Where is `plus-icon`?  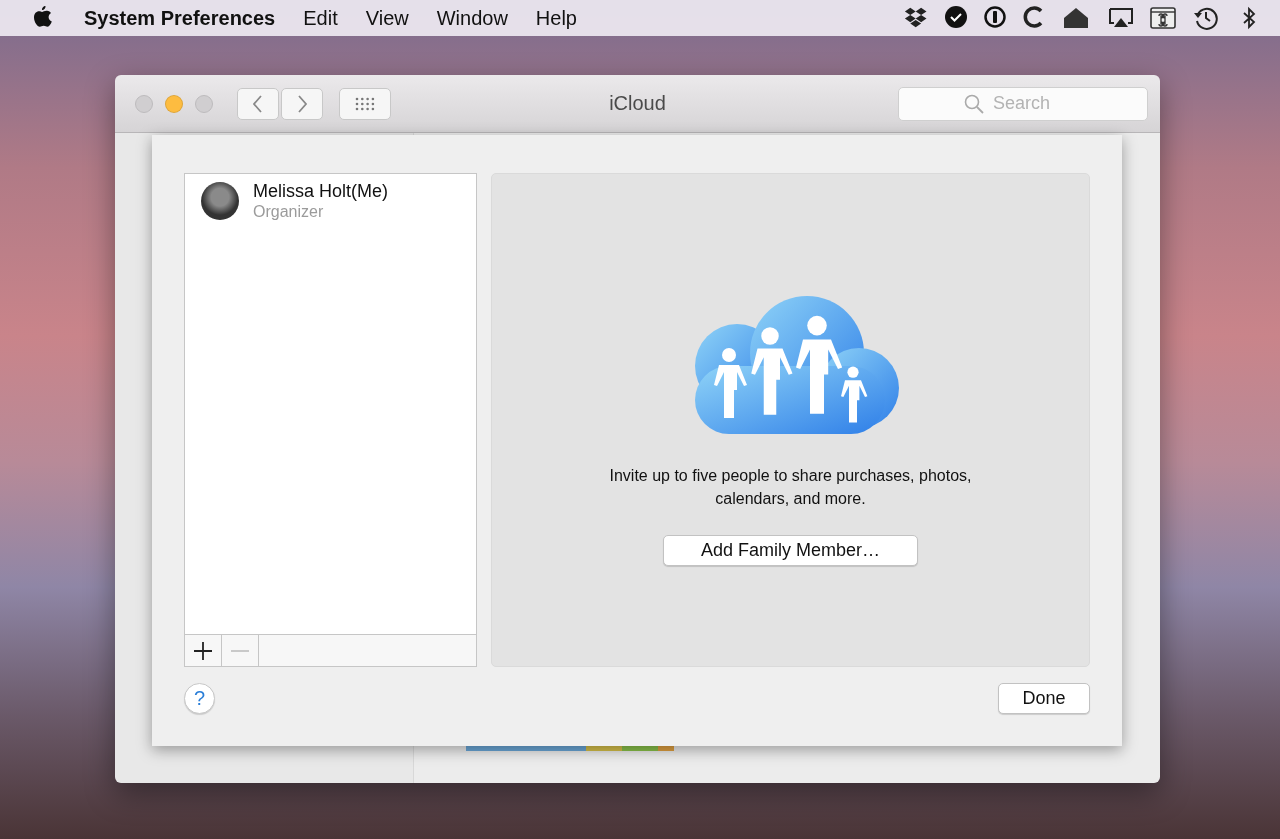 plus-icon is located at coordinates (203, 650).